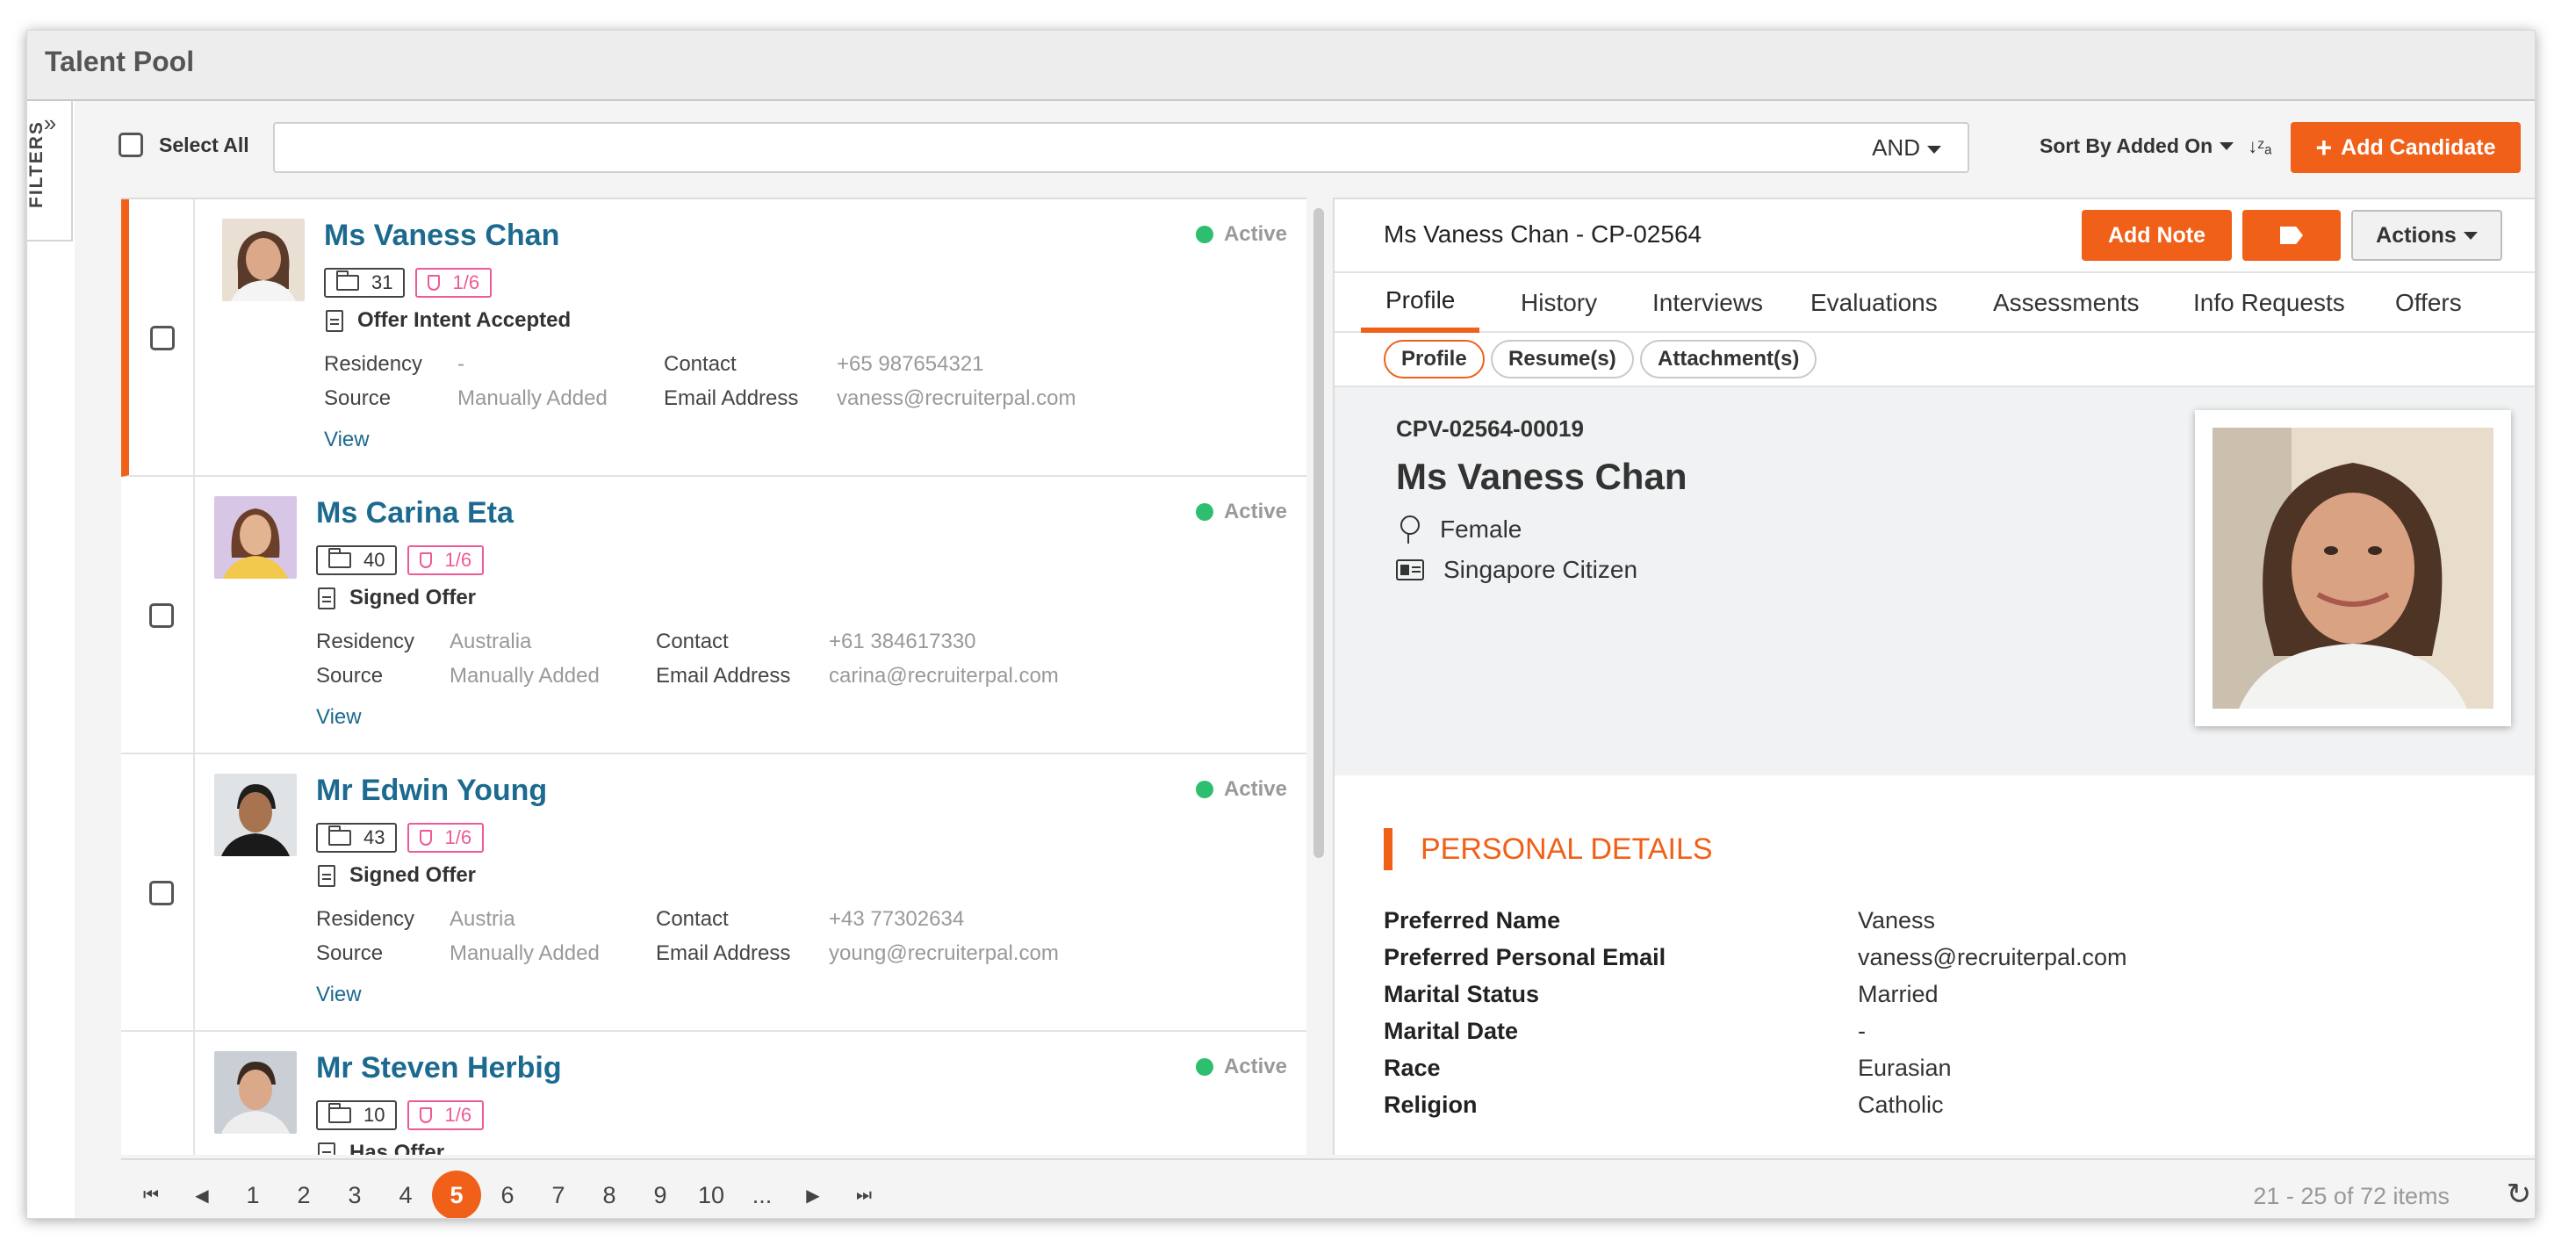  Describe the element at coordinates (1459, 529) in the screenshot. I see `gender-line: Female` at that location.